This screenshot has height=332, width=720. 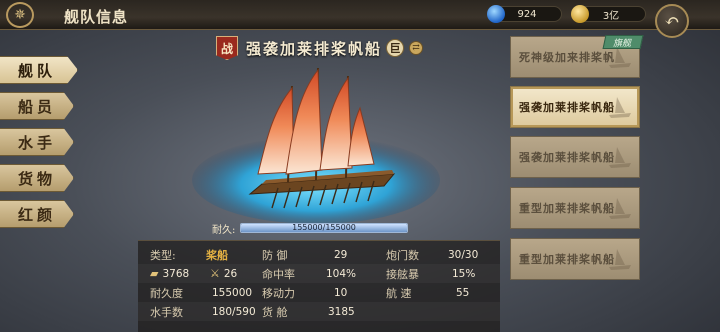 I want to click on gold-coin-icon, so click(x=580, y=14).